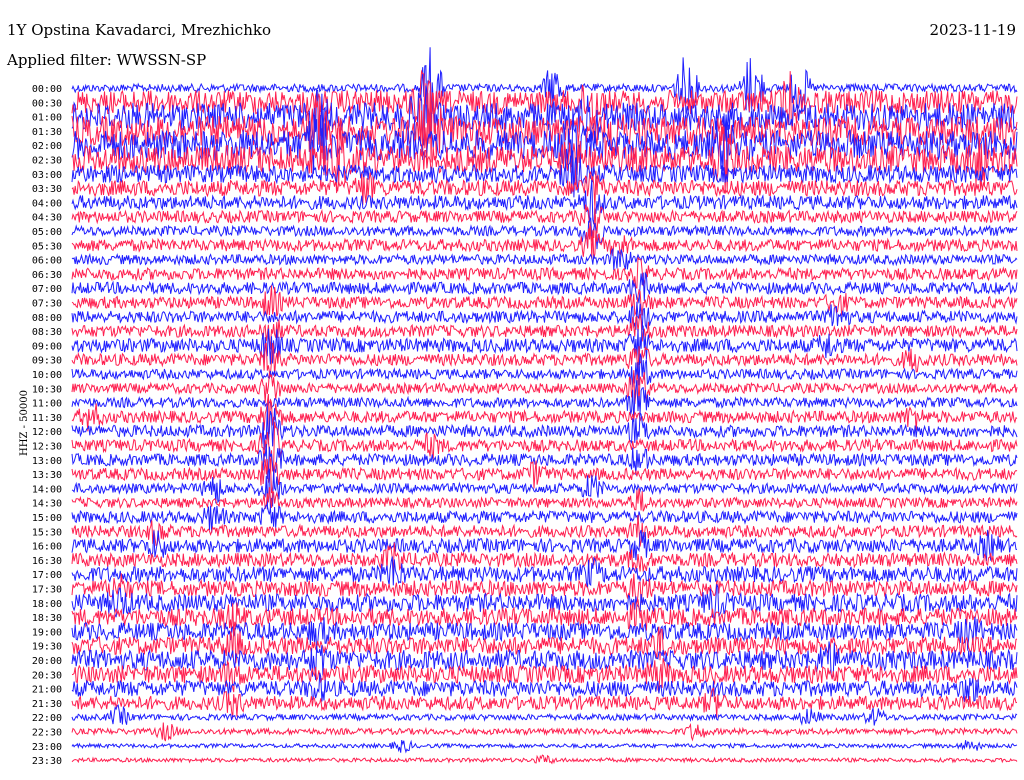  I want to click on time-label: 23:00, so click(47, 747).